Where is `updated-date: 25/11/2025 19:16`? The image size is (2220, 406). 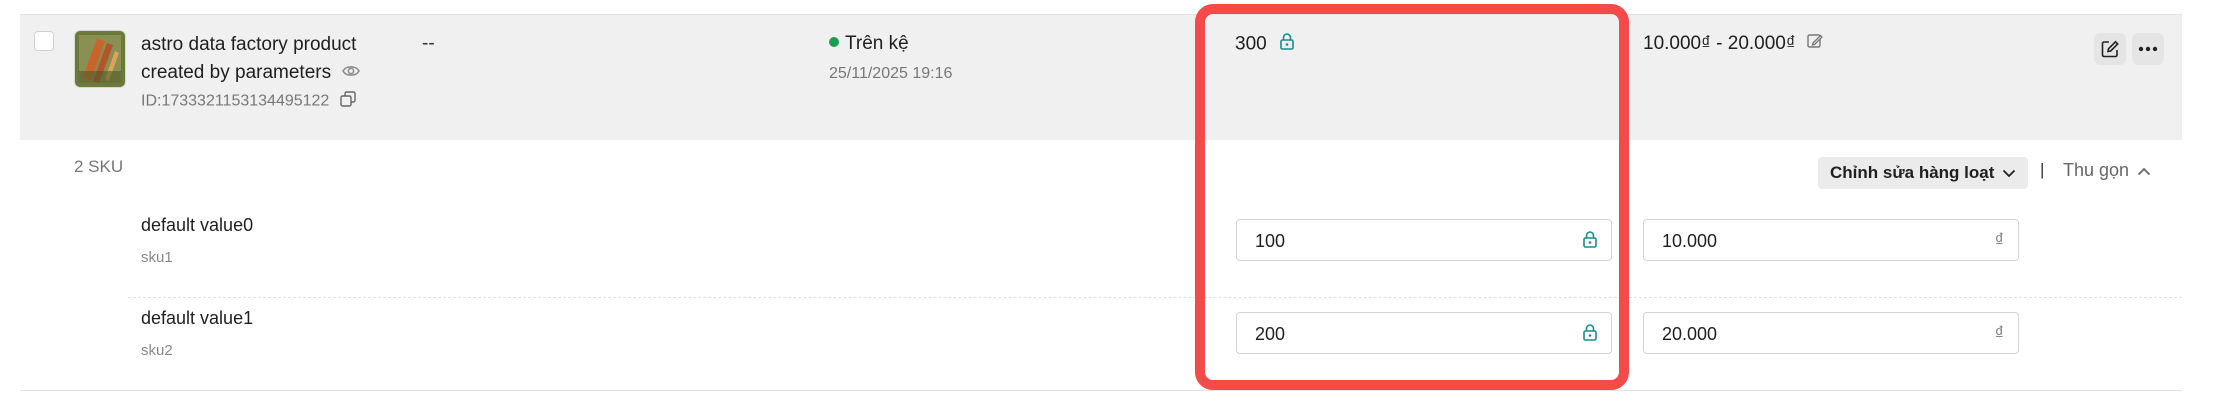 updated-date: 25/11/2025 19:16 is located at coordinates (891, 73).